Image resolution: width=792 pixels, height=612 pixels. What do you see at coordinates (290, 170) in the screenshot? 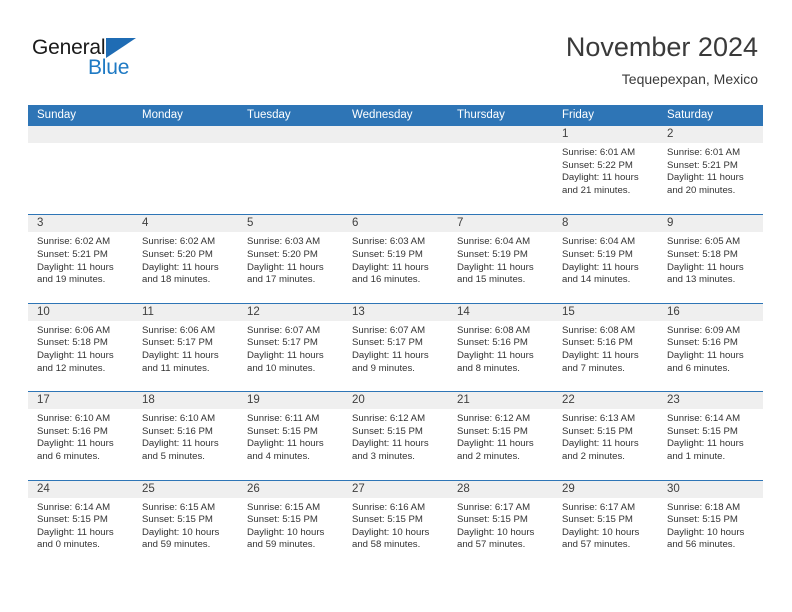
I see `calendar-day-cell-empty` at bounding box center [290, 170].